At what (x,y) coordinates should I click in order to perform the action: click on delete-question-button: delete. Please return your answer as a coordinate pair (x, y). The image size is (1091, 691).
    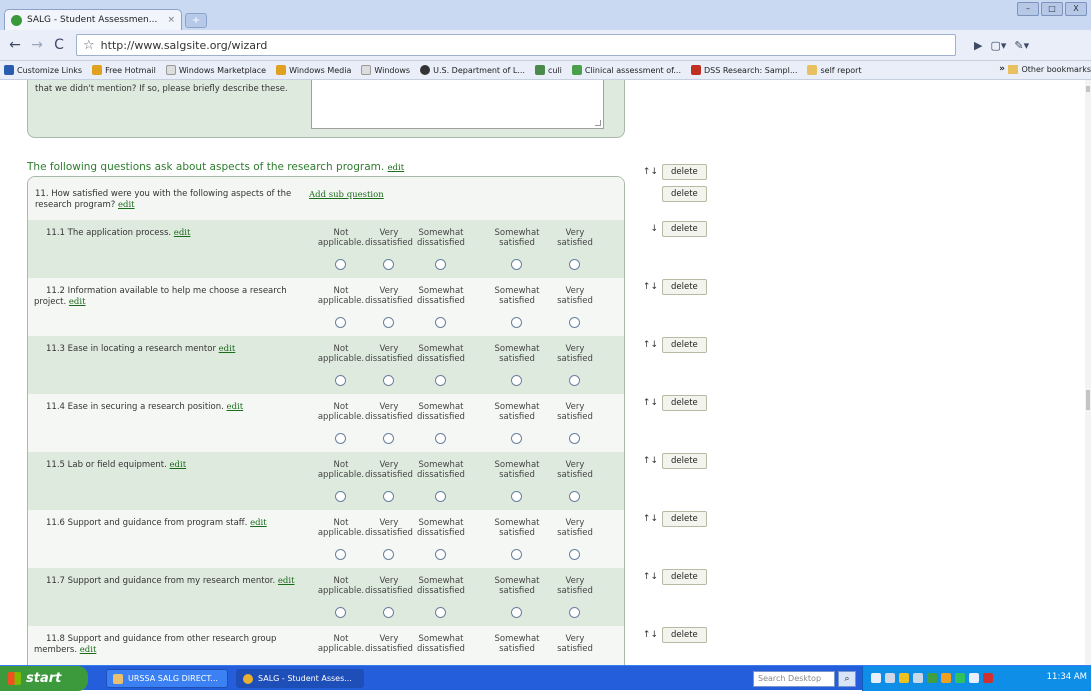
    Looking at the image, I should click on (684, 194).